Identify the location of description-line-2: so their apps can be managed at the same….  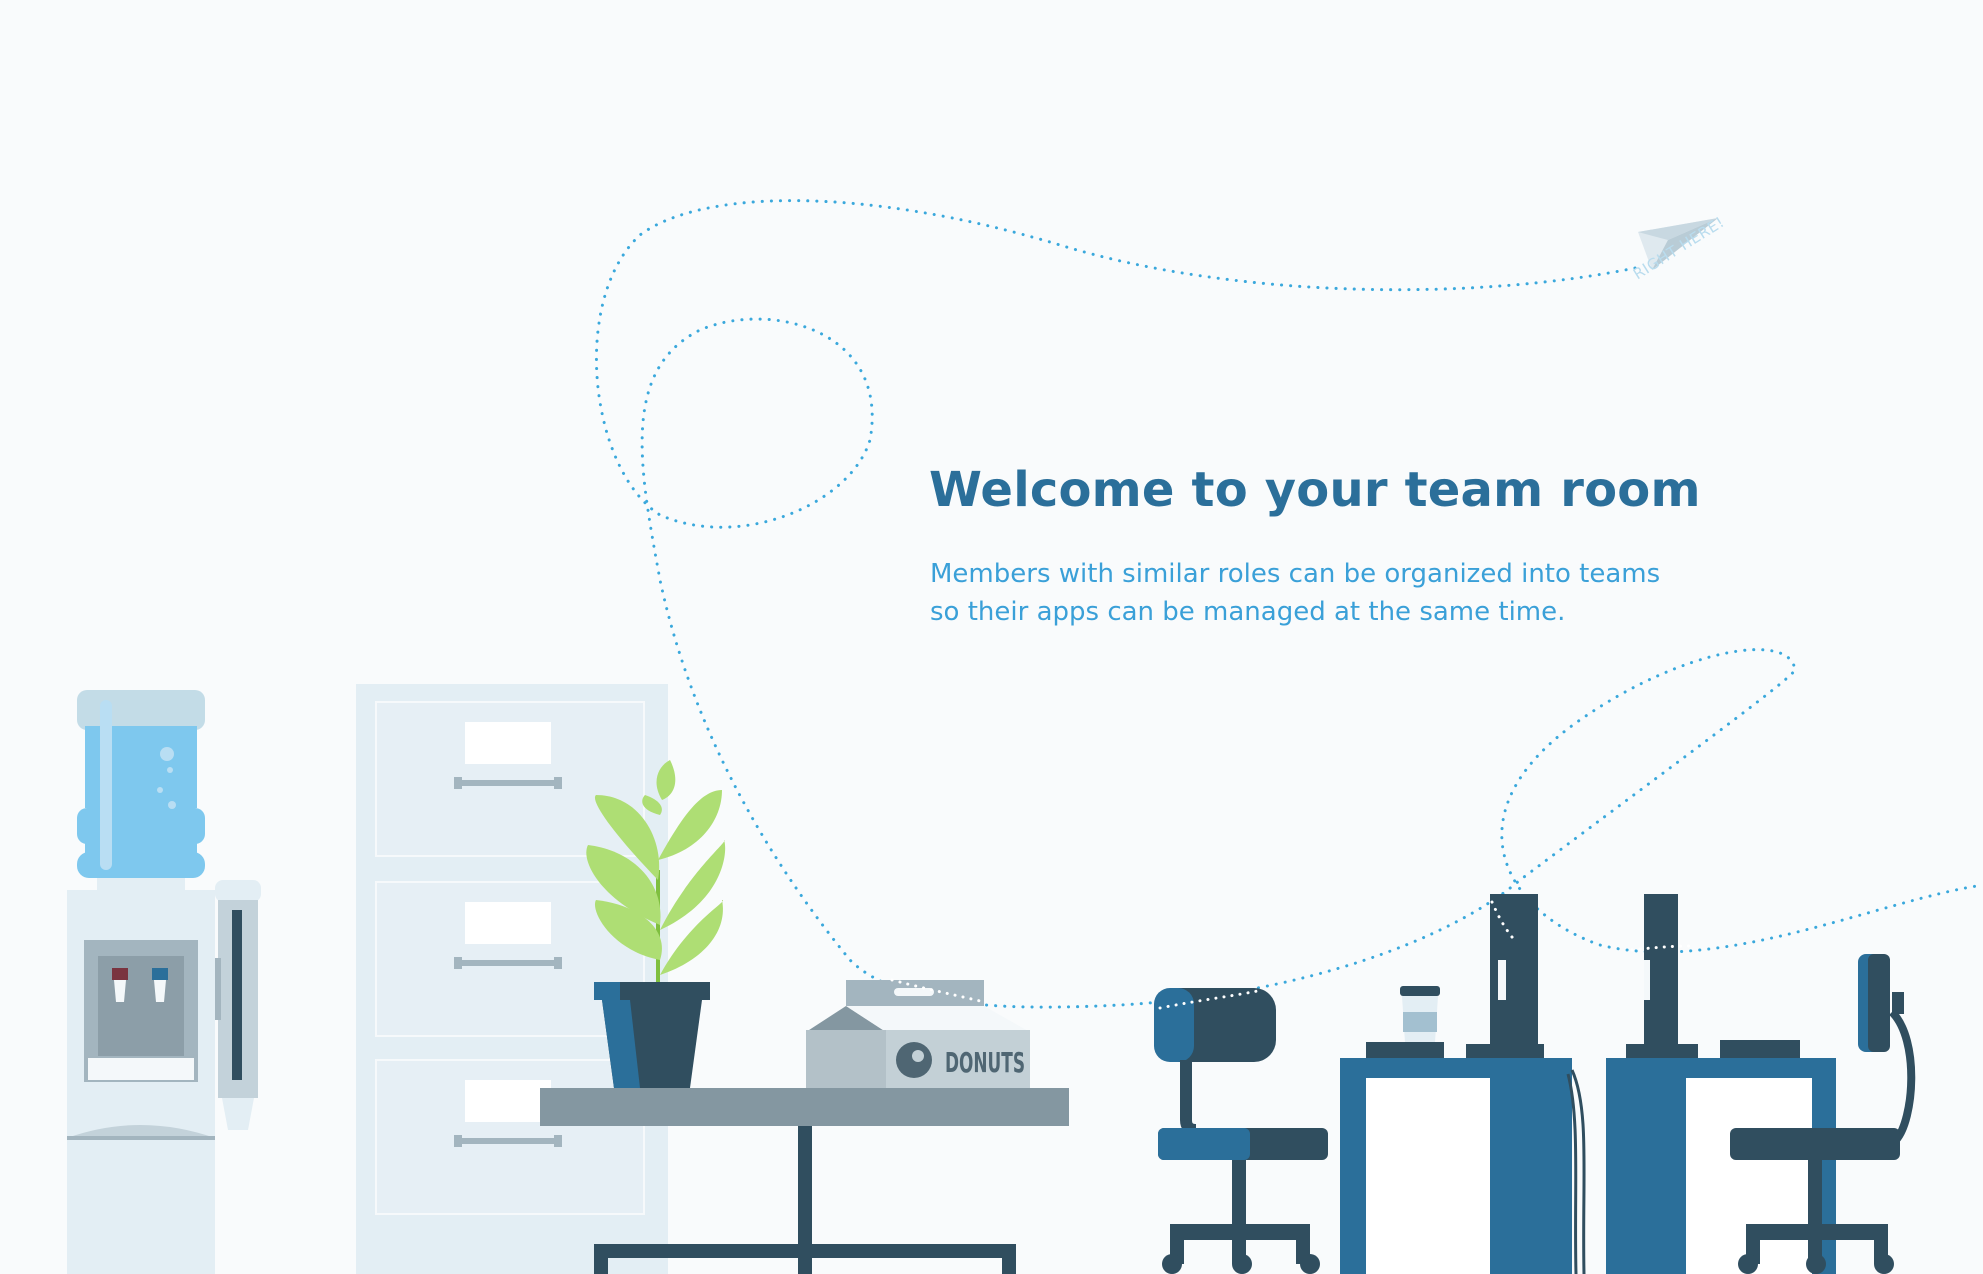
(1248, 612).